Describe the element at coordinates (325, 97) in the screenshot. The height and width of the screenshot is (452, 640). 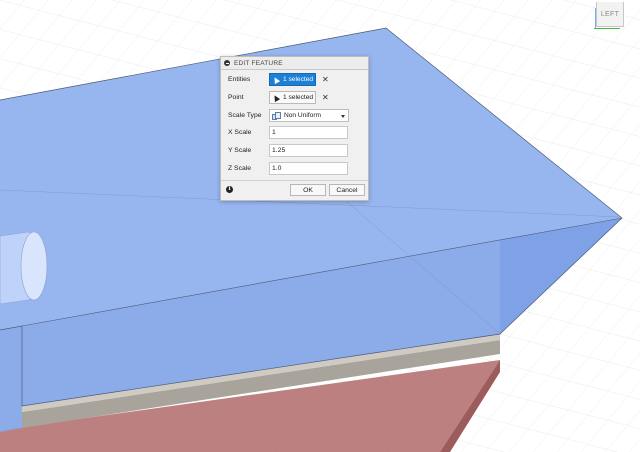
I see `point-clear-icon: ✕` at that location.